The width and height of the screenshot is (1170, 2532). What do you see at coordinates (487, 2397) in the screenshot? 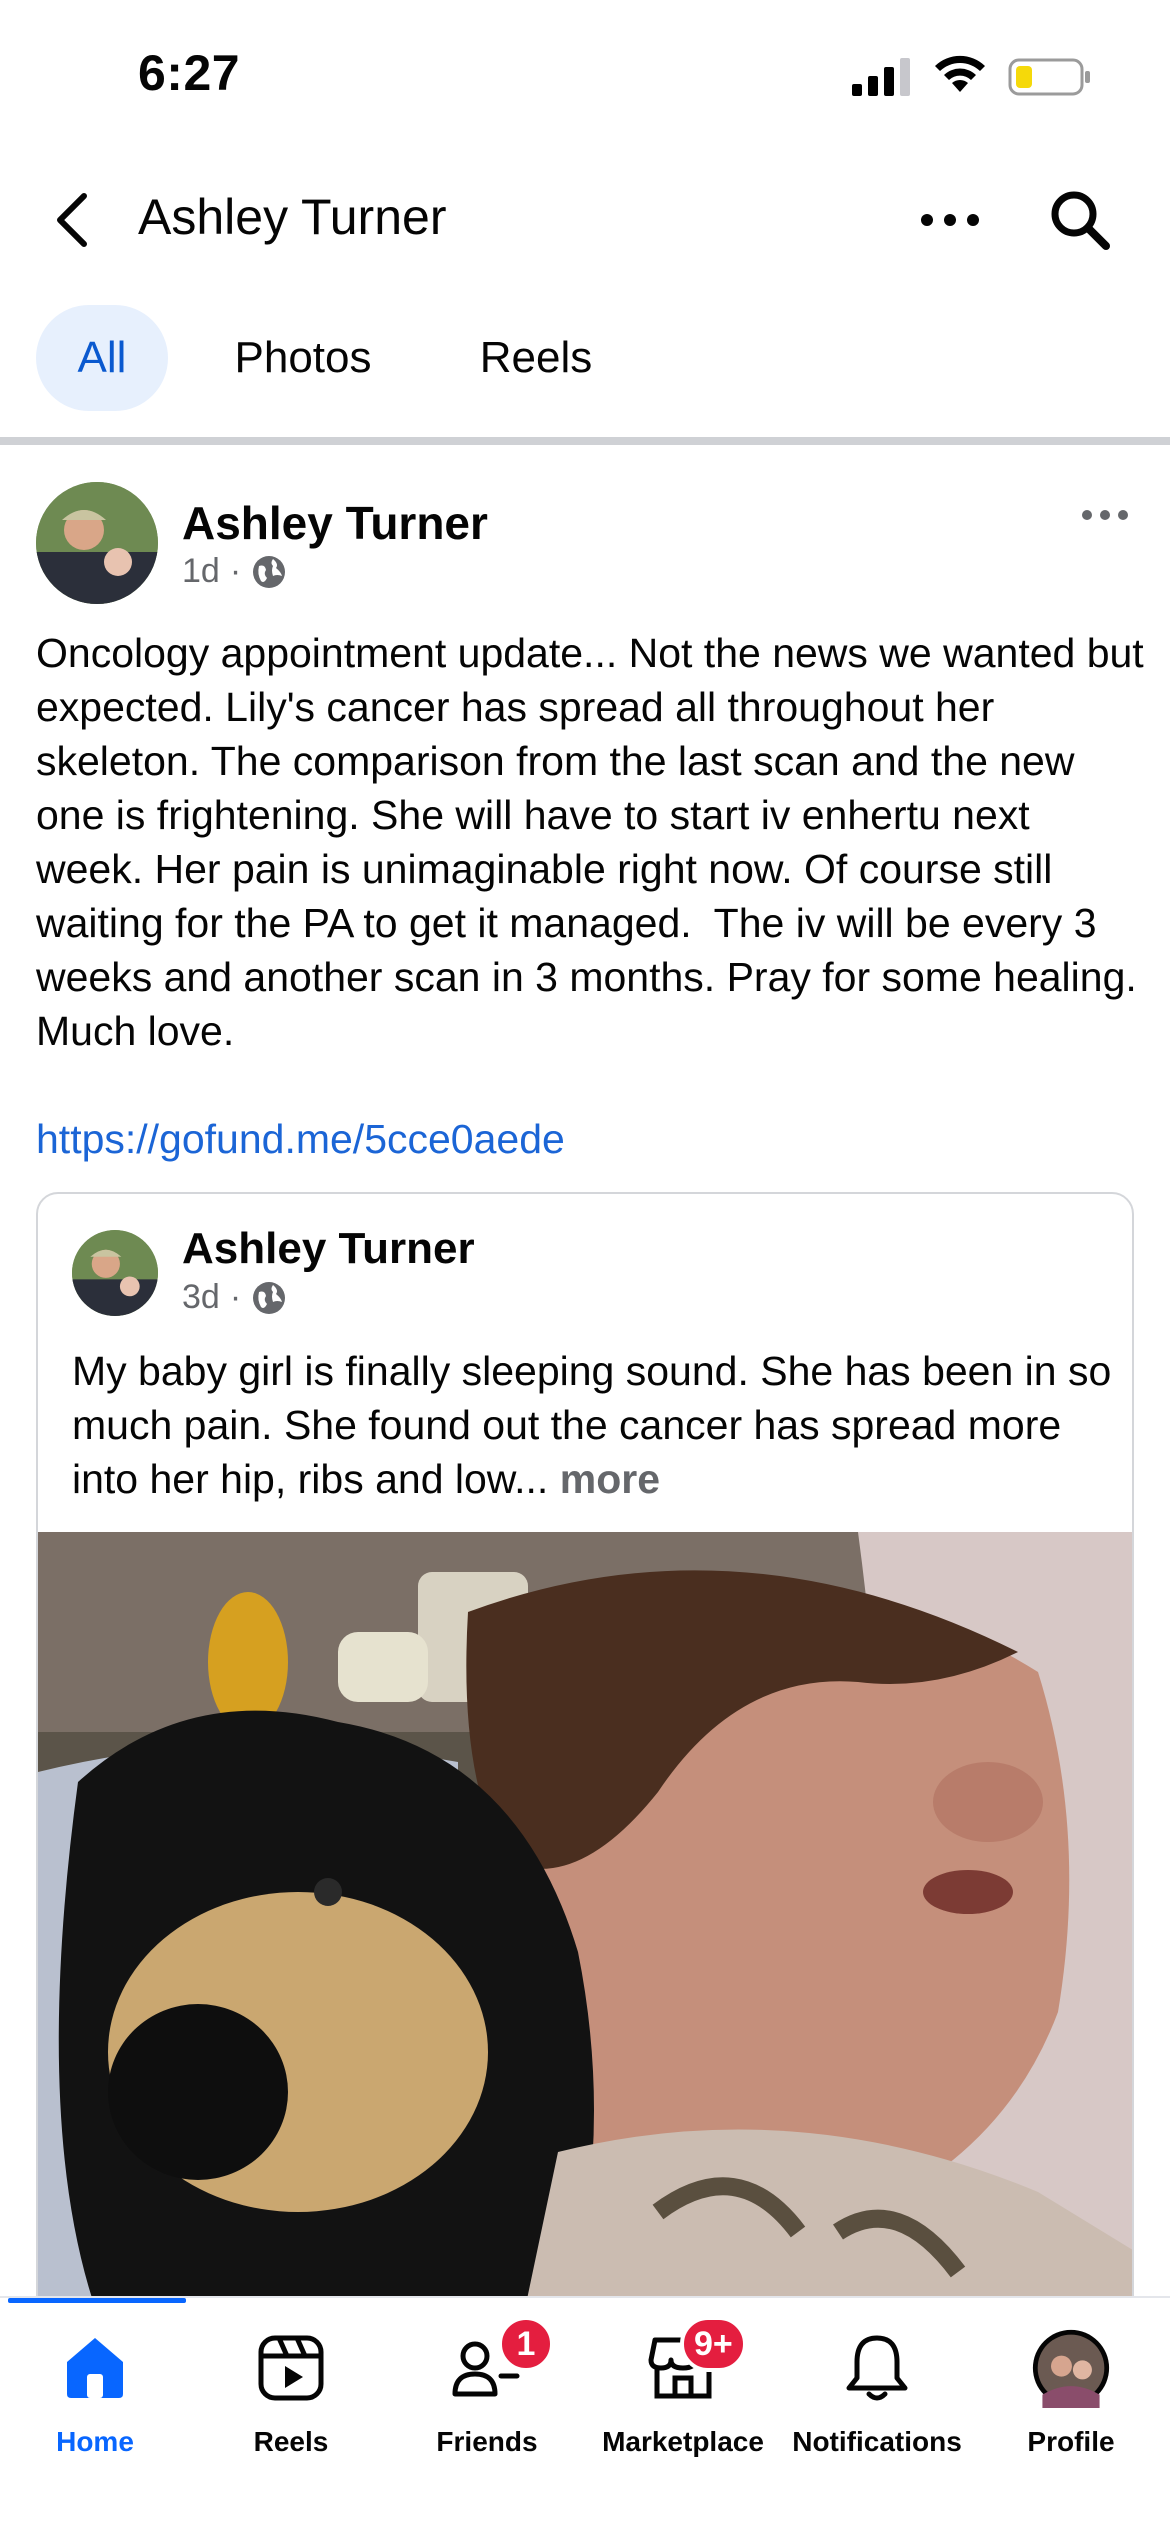
I see `nav-friends: 1 Friends` at bounding box center [487, 2397].